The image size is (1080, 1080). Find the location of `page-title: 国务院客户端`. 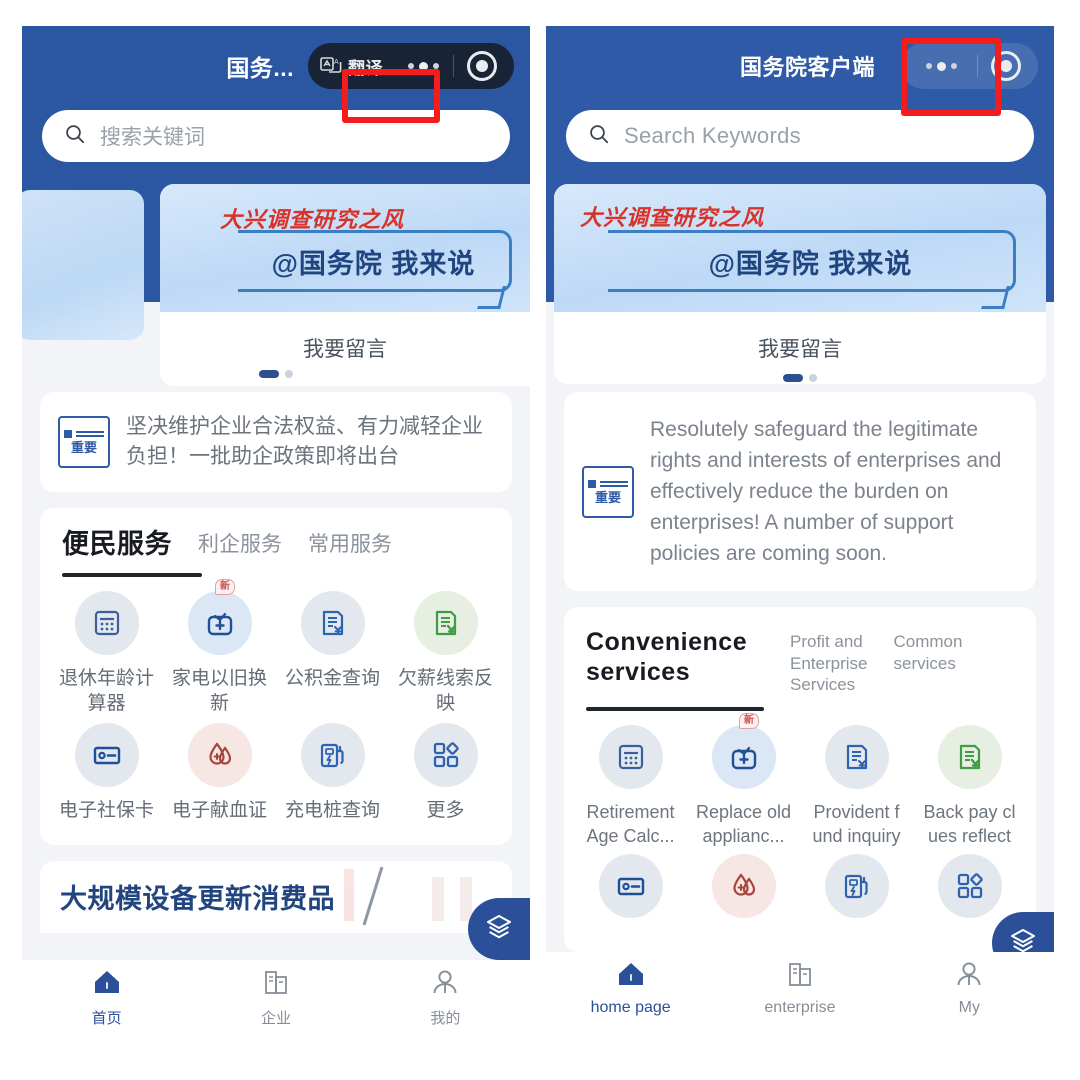

page-title: 国务院客户端 is located at coordinates (807, 67).